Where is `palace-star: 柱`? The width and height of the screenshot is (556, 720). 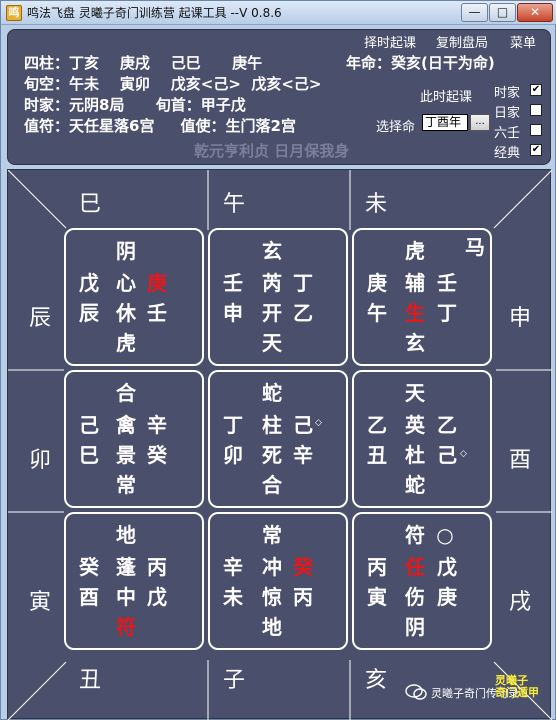
palace-star: 柱 is located at coordinates (272, 425).